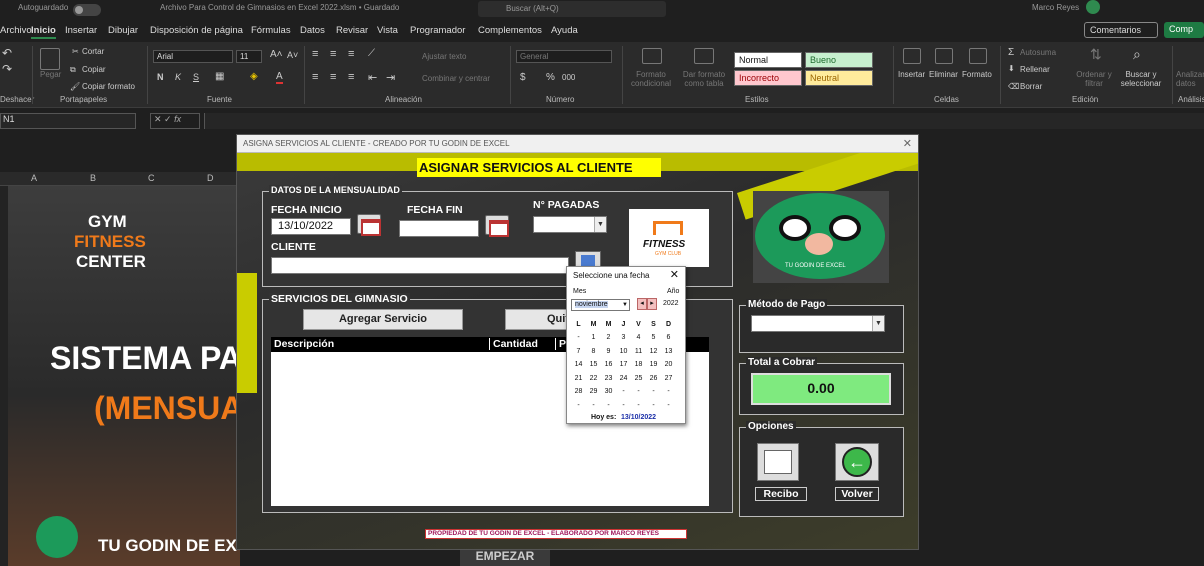 This screenshot has height=566, width=1204. I want to click on calendar-day: 19, so click(653, 364).